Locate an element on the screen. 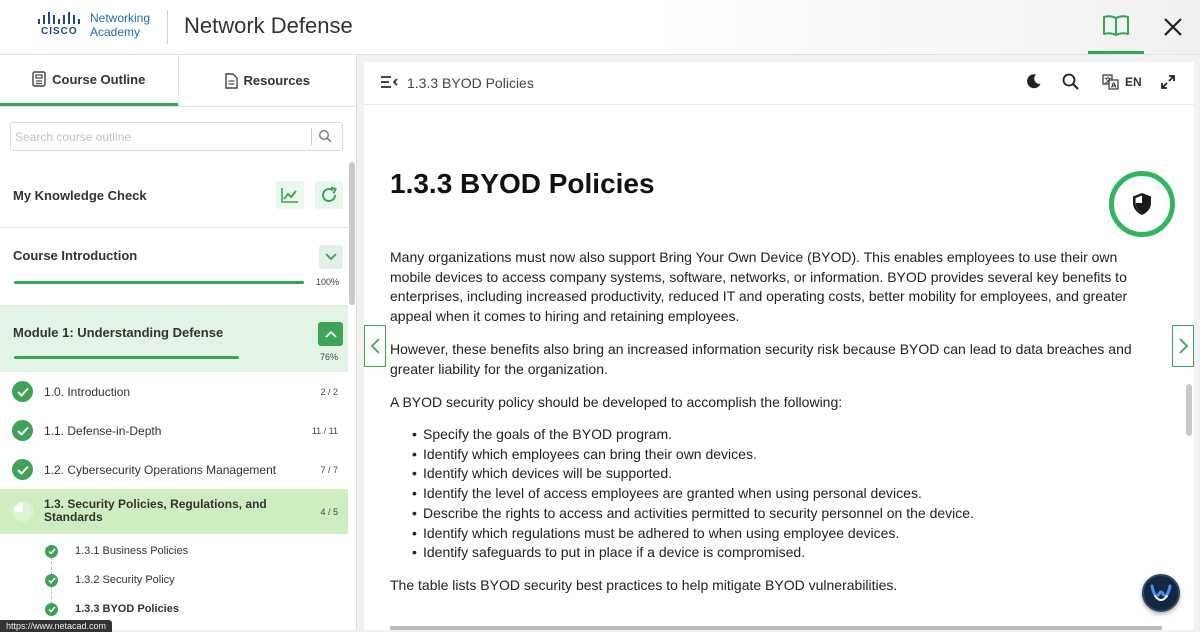  outline-search is located at coordinates (176, 136).